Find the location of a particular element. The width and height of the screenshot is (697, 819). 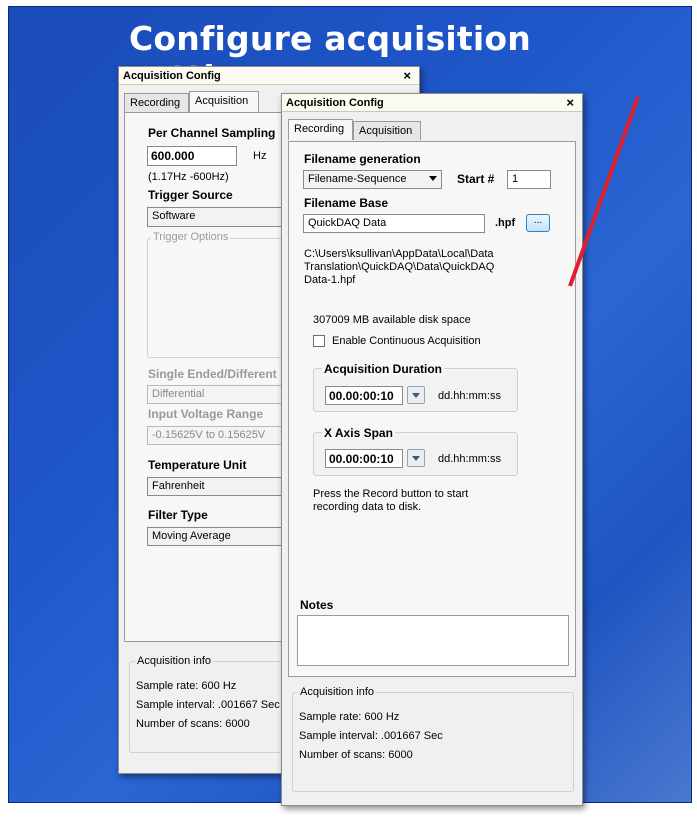

filename-base-input: QuickDAQ Data is located at coordinates (394, 223).